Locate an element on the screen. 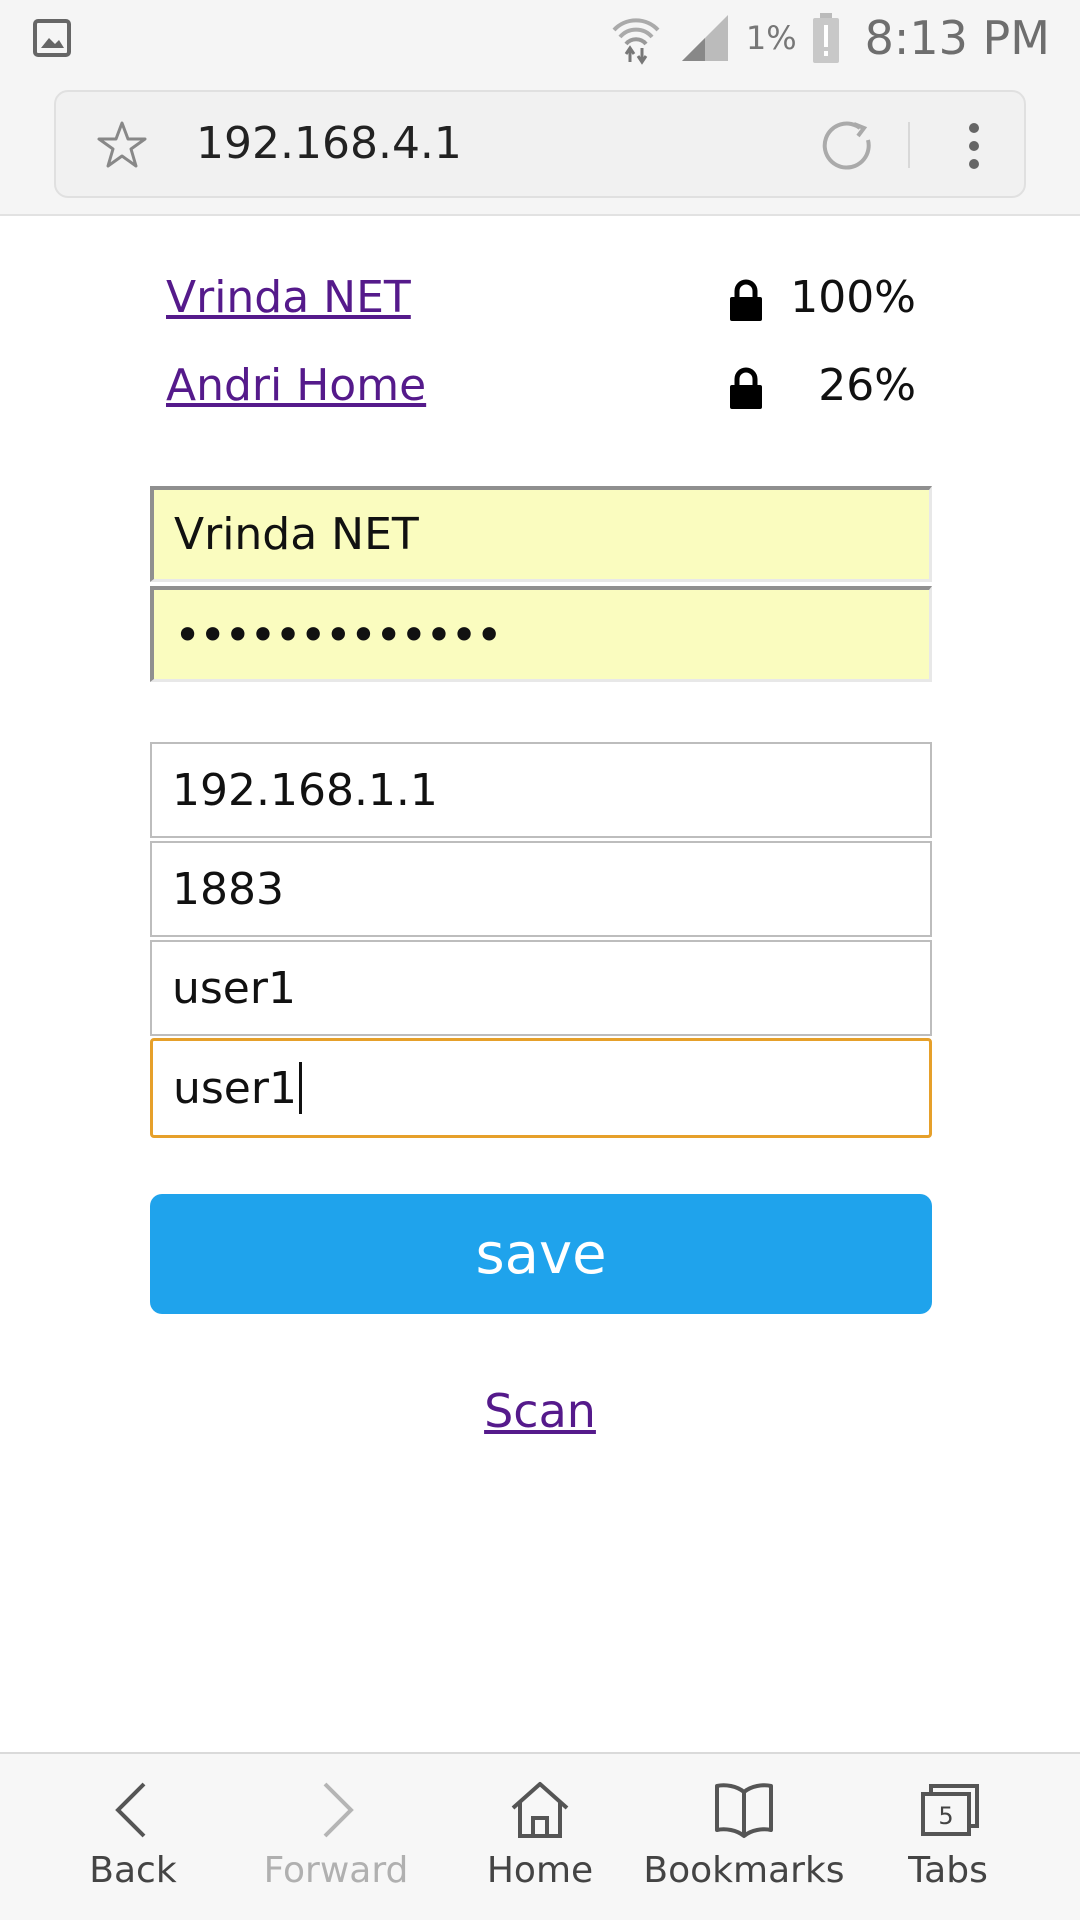 The height and width of the screenshot is (1922, 1080). port-input: 1883 is located at coordinates (541, 889).